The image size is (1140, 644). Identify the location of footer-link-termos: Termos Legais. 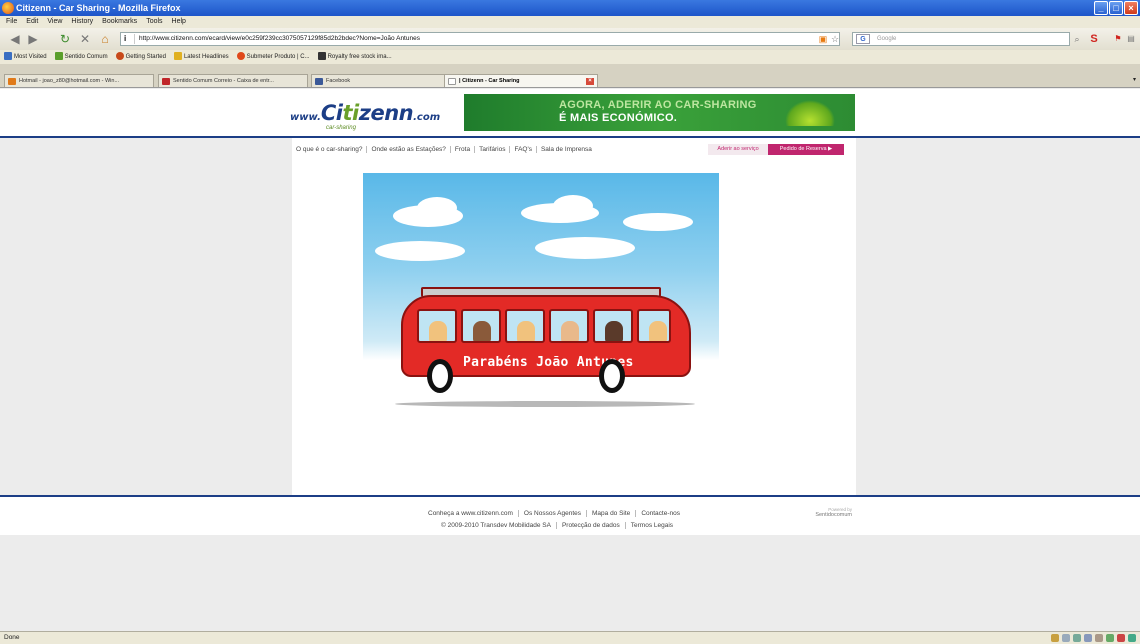
(652, 525).